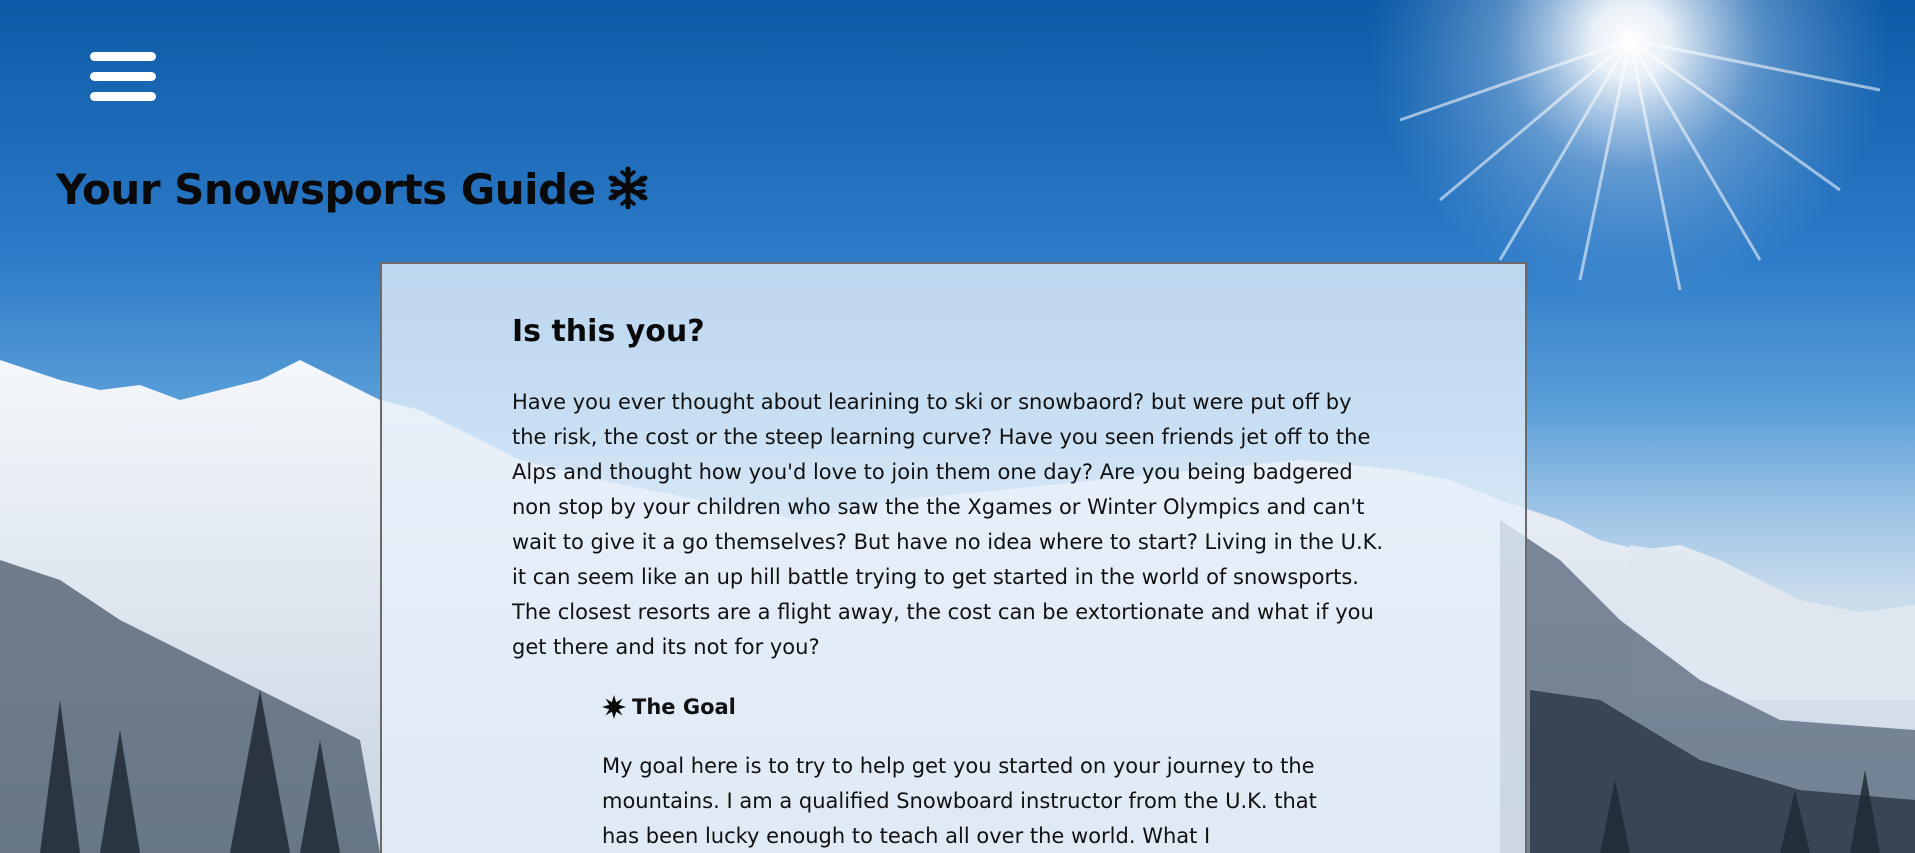 The width and height of the screenshot is (1915, 853). What do you see at coordinates (608, 331) in the screenshot?
I see `card-heading: Is this you?` at bounding box center [608, 331].